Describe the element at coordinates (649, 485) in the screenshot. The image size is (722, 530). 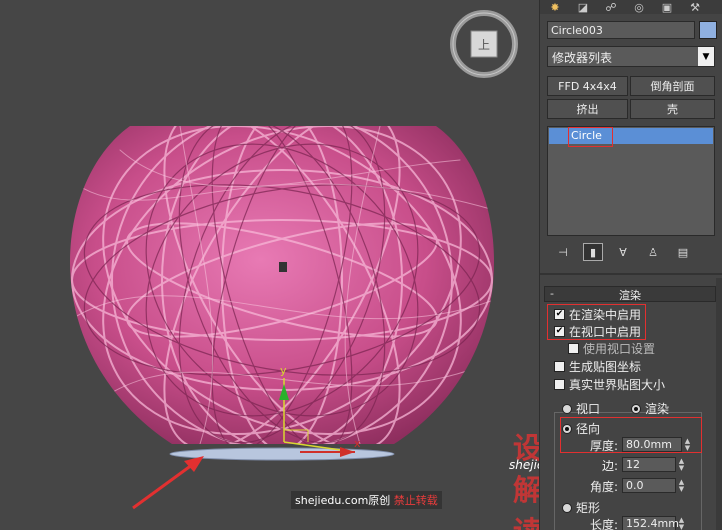
I see `angle-input: 0.0` at that location.